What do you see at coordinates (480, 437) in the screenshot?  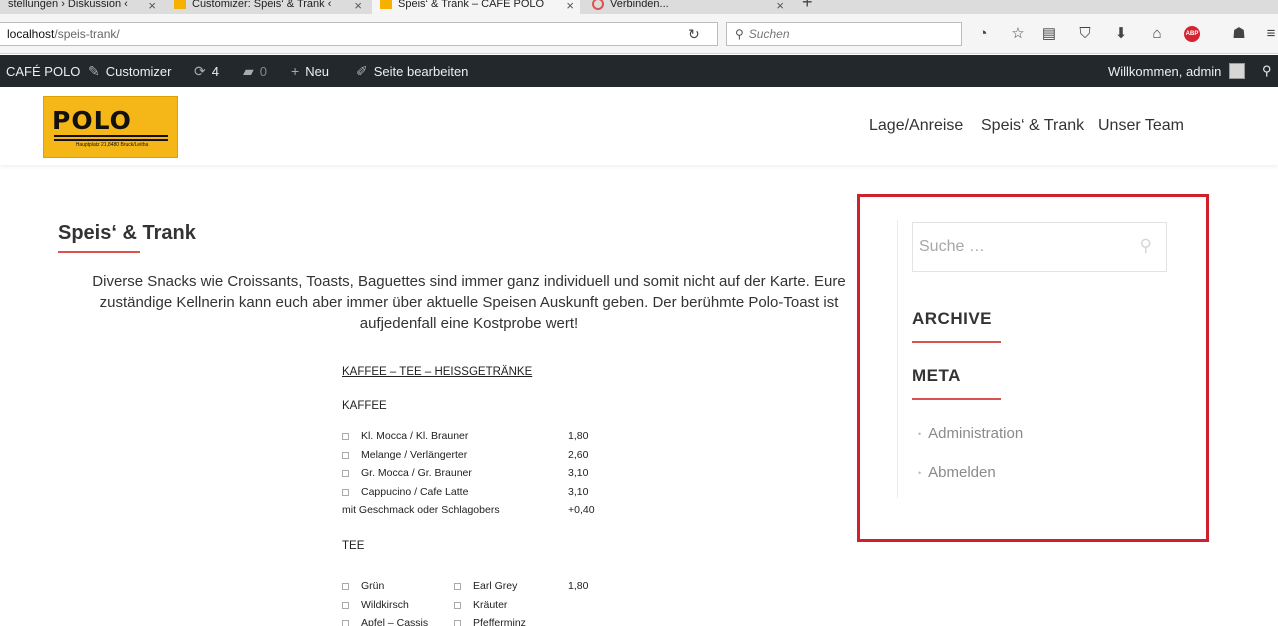 I see `menu-item: Kl. Mocca / Kl. Brauner 1,80` at bounding box center [480, 437].